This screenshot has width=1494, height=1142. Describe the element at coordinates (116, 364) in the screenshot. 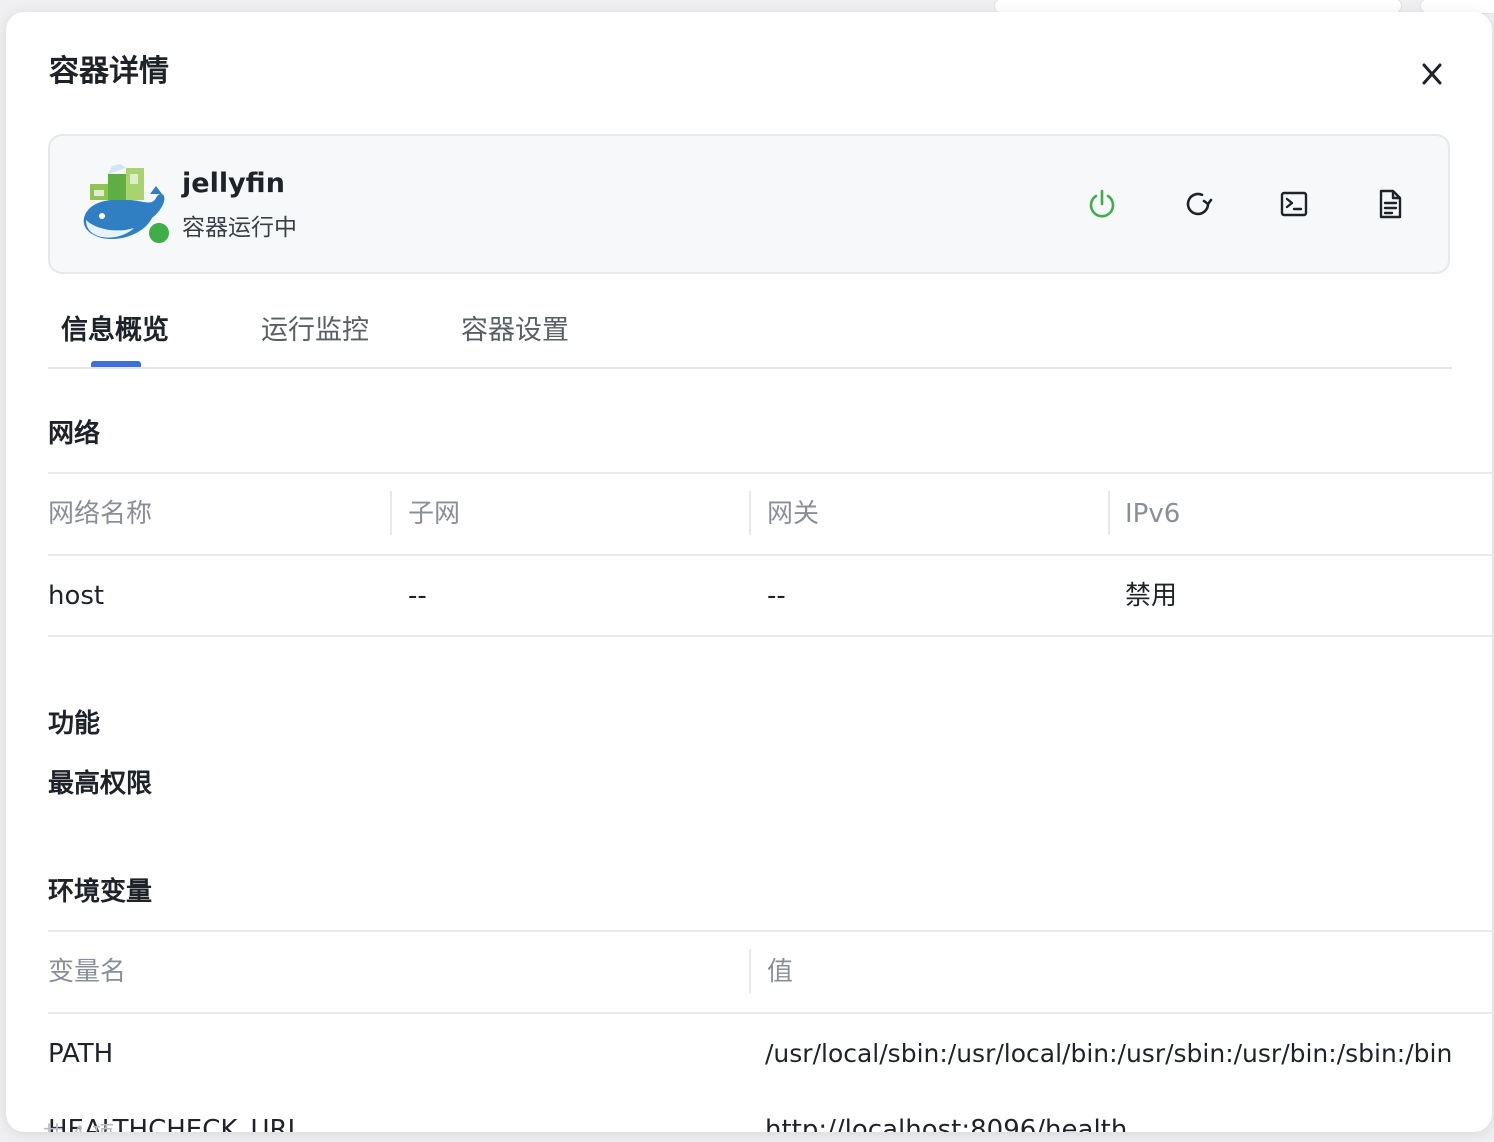

I see `active-tab-indicator` at that location.